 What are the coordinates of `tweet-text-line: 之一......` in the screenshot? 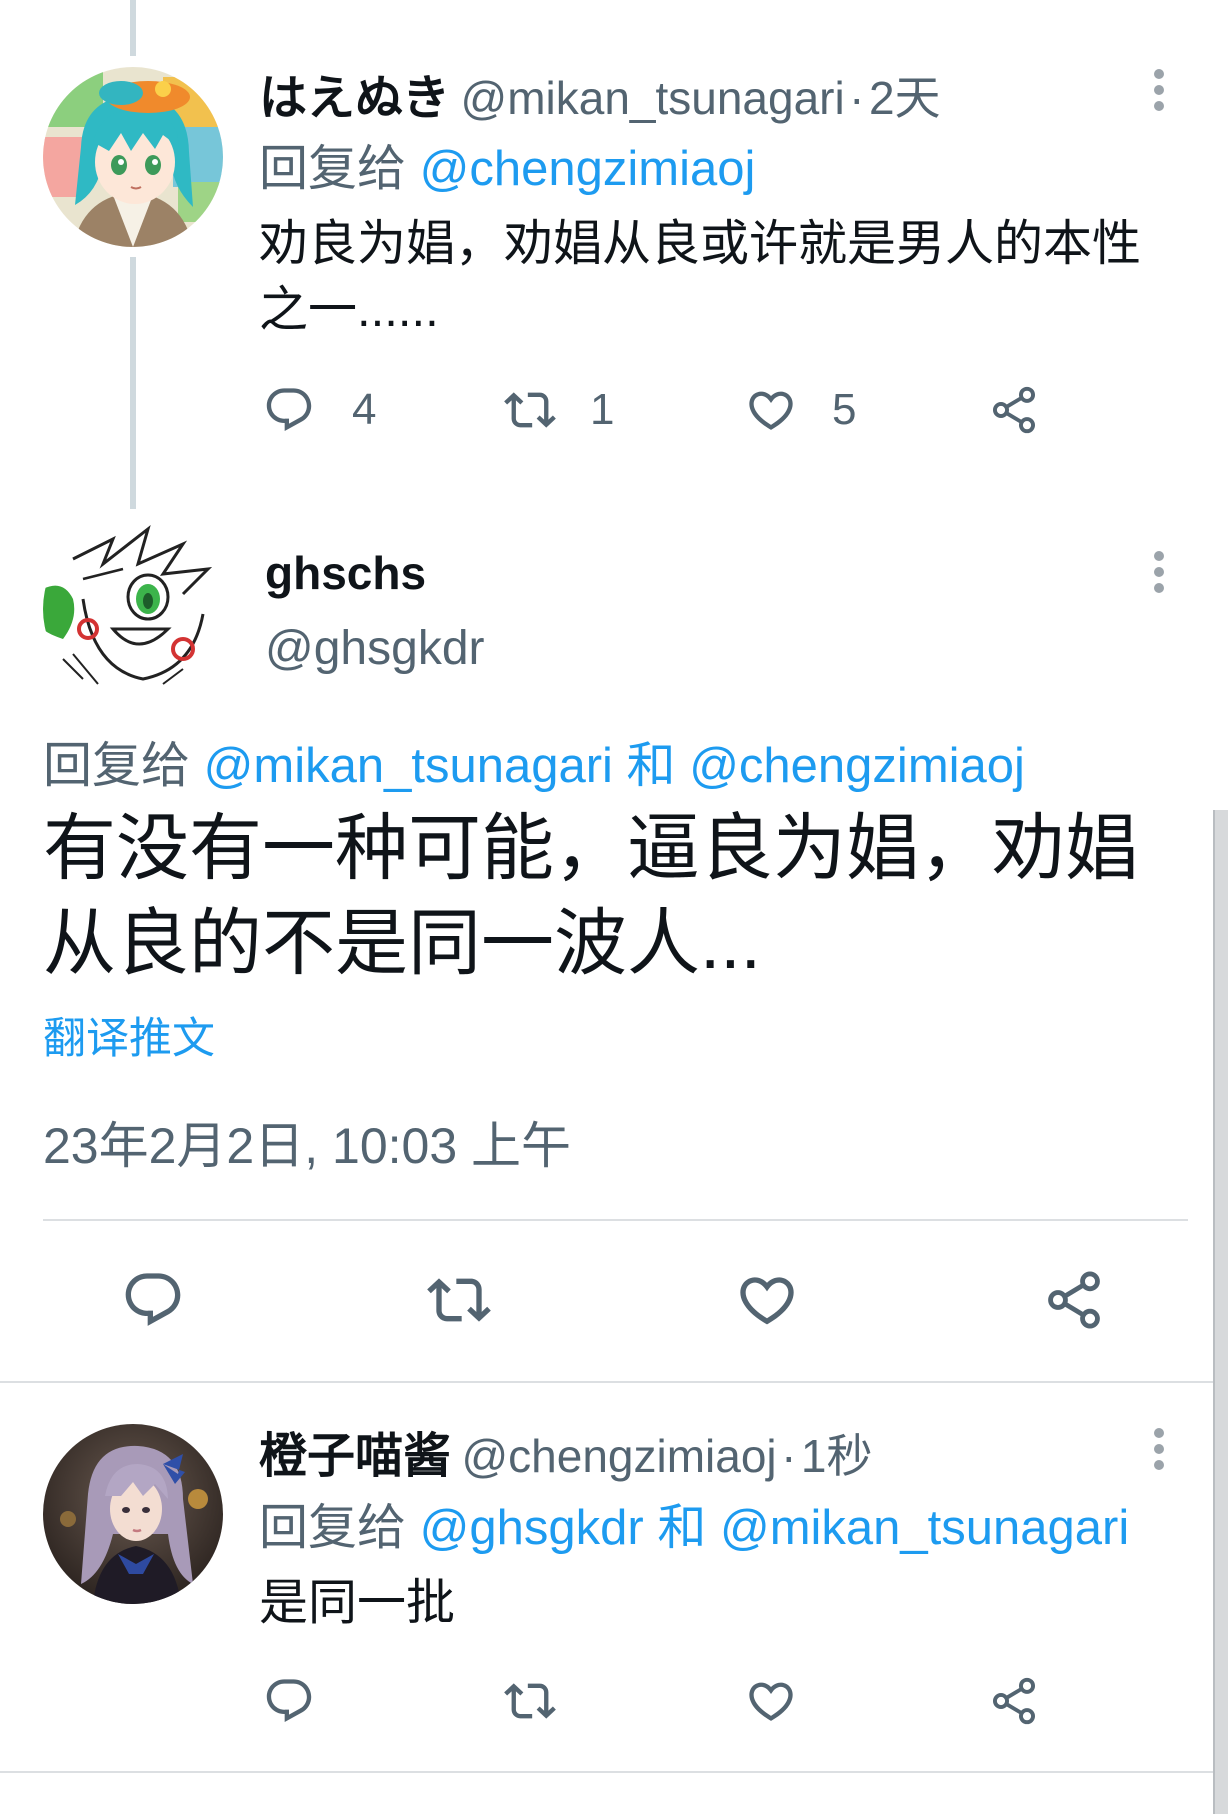 It's located at (349, 310).